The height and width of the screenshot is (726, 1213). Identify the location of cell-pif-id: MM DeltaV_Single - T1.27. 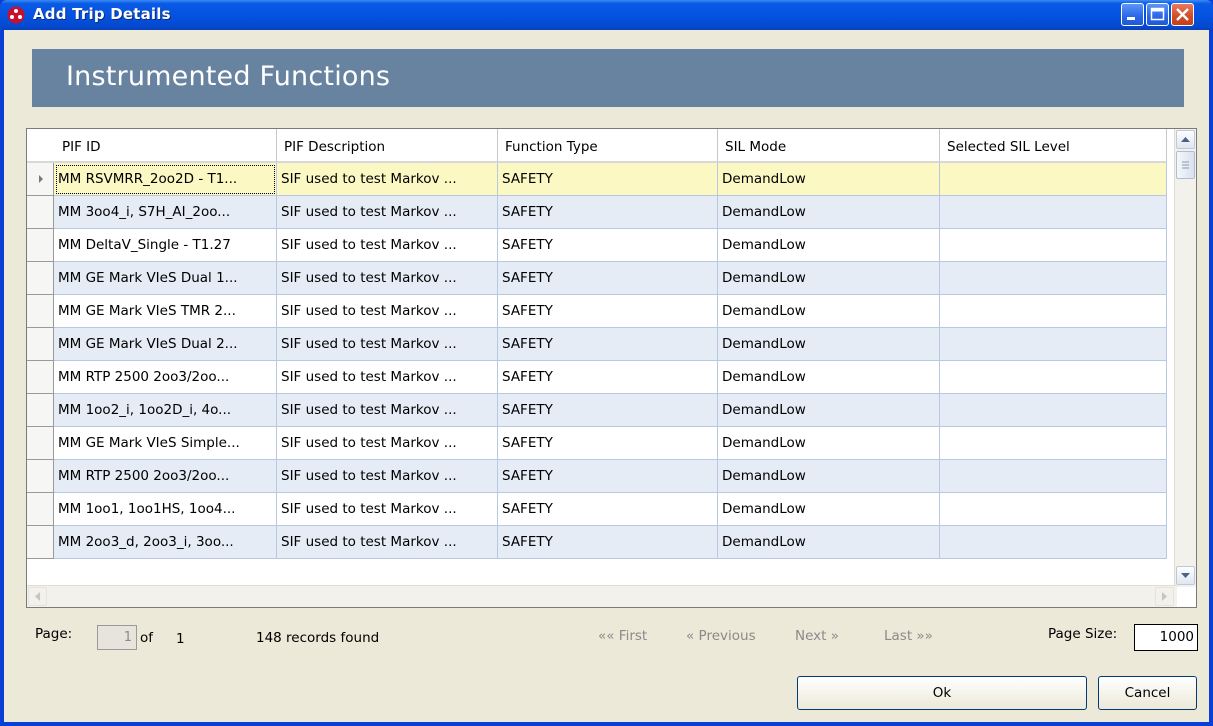
(165, 245).